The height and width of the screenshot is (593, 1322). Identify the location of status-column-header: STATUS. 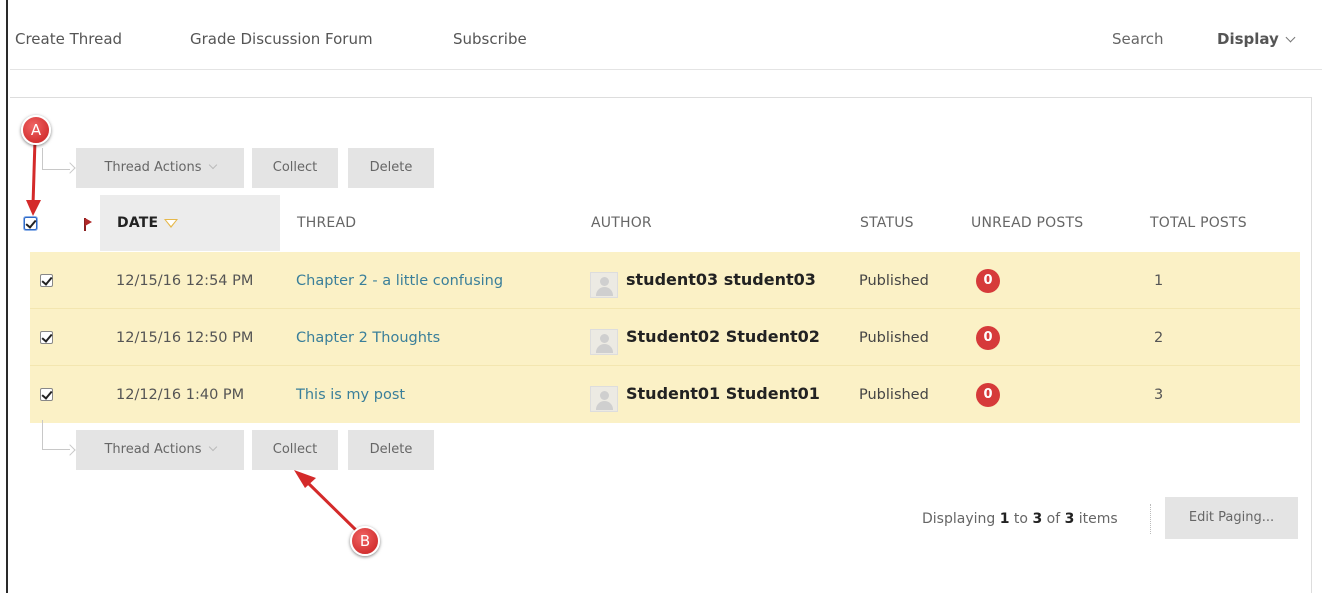
(887, 223).